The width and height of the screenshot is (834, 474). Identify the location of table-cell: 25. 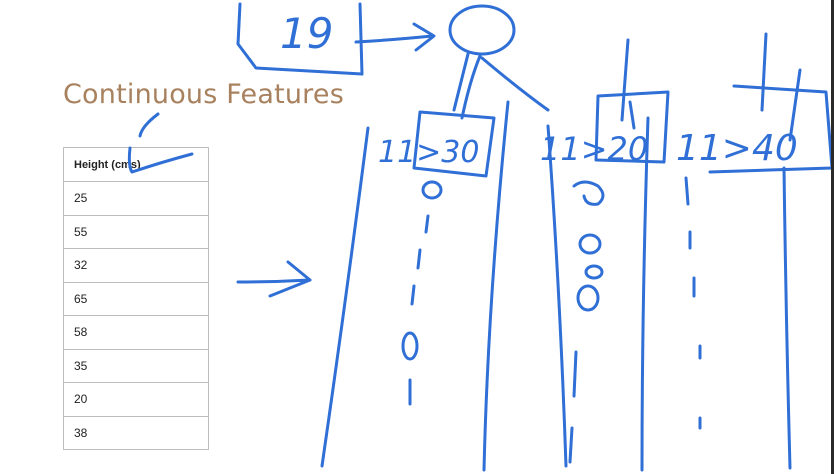
(136, 198).